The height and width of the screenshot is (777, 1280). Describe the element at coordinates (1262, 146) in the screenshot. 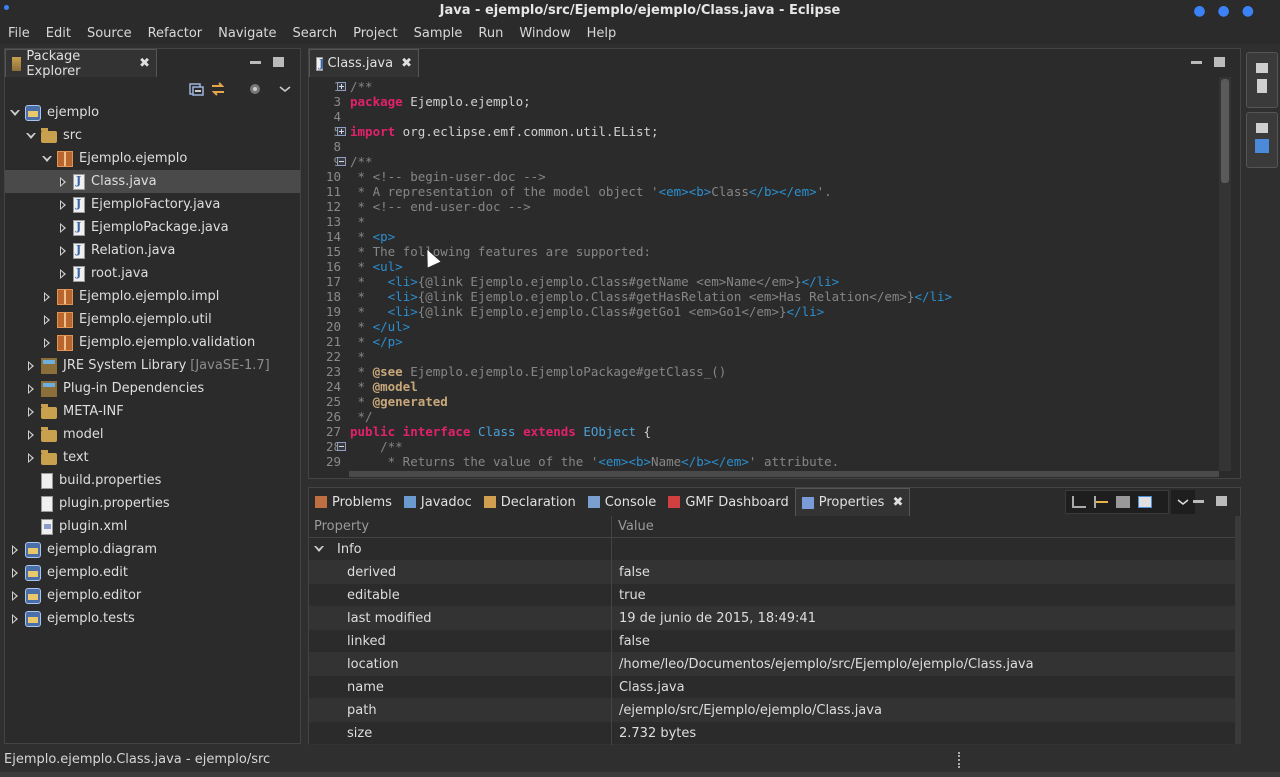

I see `task-list-icon` at that location.